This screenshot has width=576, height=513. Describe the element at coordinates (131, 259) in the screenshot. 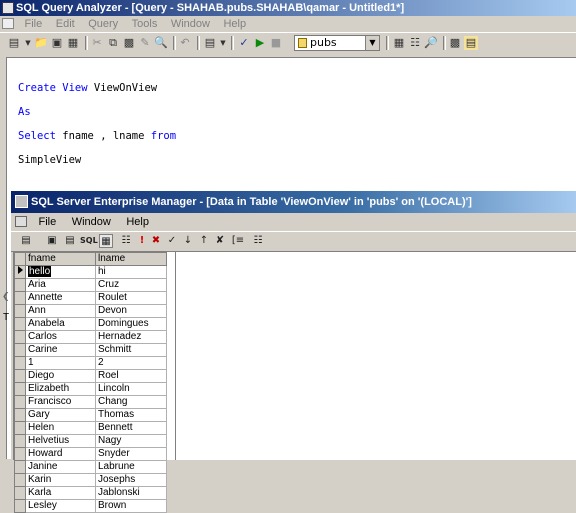

I see `column-header-lname: lname` at that location.